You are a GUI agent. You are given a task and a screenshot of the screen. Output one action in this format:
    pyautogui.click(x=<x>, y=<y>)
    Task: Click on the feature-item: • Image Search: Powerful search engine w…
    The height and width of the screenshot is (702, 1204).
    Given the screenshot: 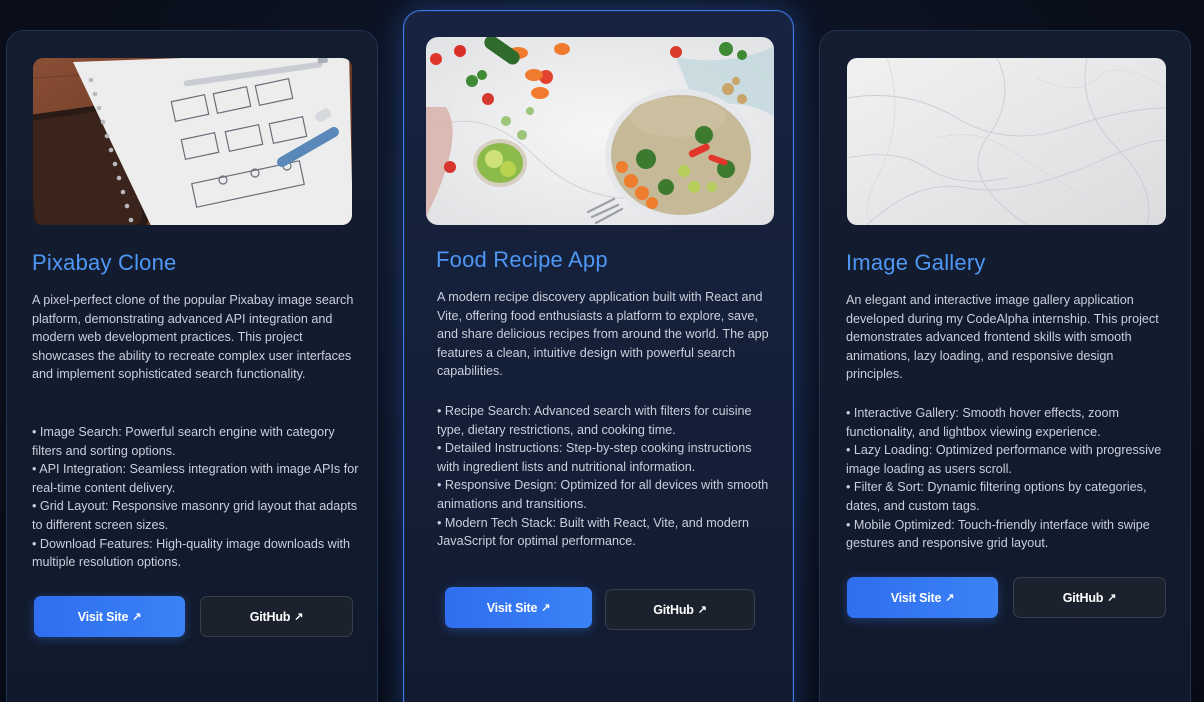 What is the action you would take?
    pyautogui.click(x=183, y=441)
    